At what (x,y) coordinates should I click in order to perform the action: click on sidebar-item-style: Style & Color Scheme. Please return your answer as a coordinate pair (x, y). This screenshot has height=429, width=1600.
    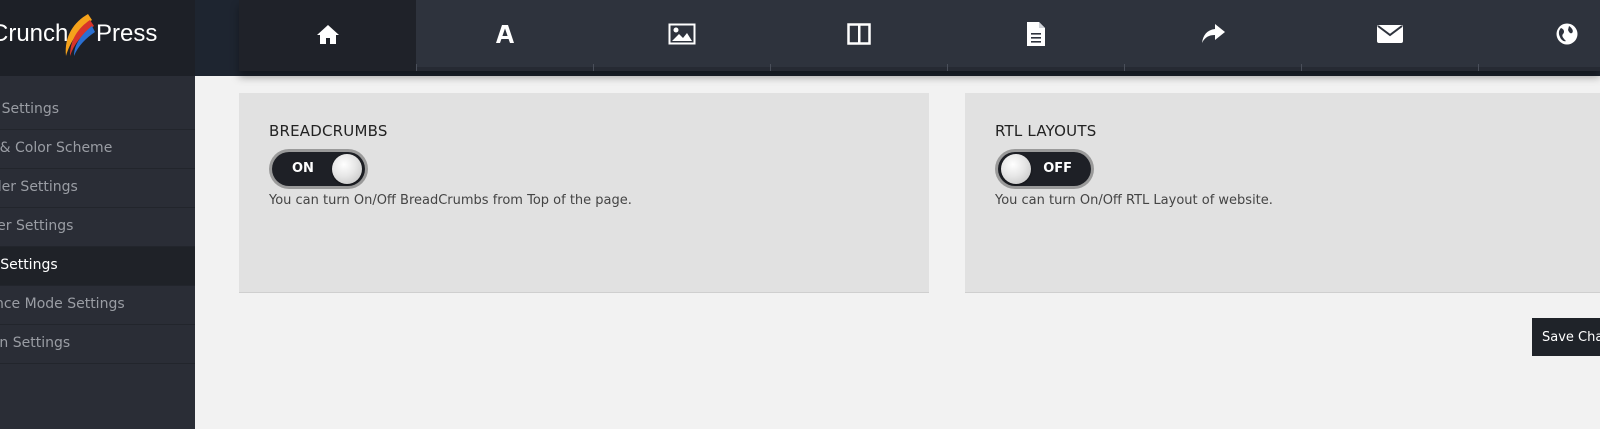
    Looking at the image, I should click on (97, 149).